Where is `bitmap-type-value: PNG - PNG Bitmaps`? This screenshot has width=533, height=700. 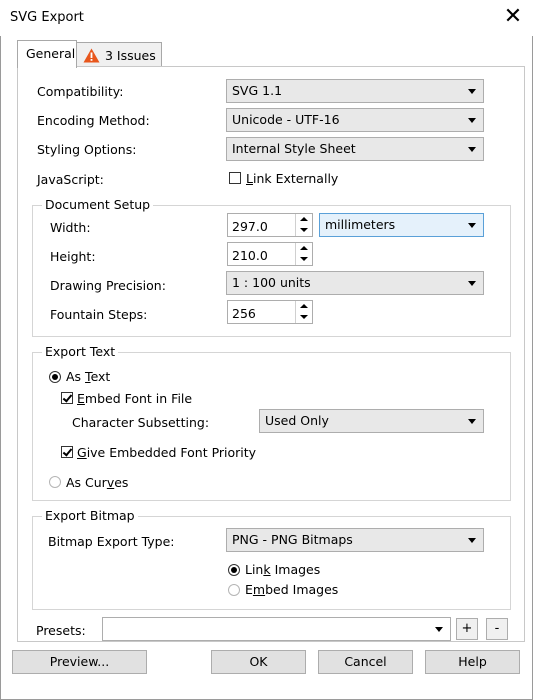 bitmap-type-value: PNG - PNG Bitmaps is located at coordinates (292, 539).